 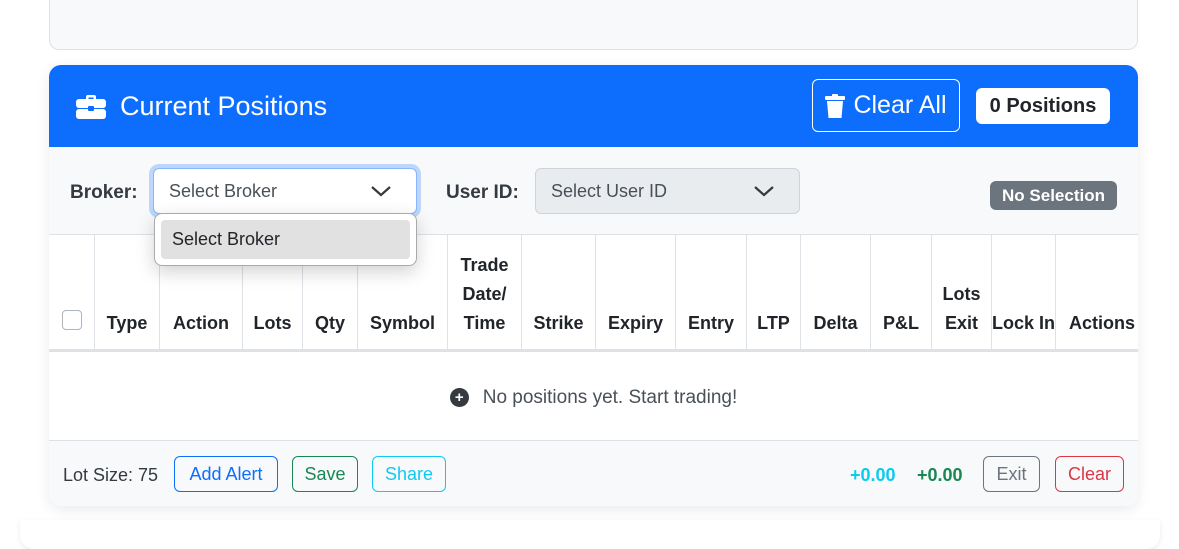 I want to click on broker-select: Select Broker, so click(x=285, y=191).